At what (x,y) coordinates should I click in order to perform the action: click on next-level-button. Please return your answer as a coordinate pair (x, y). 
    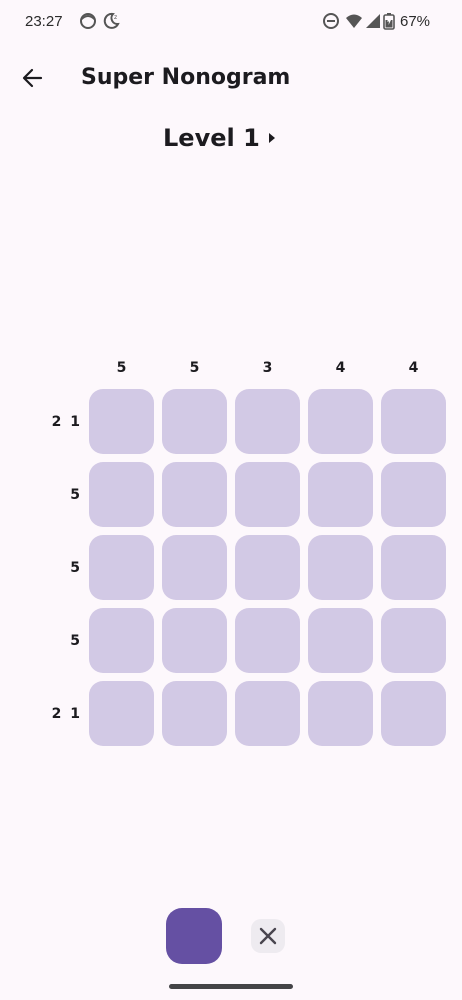
    Looking at the image, I should click on (272, 138).